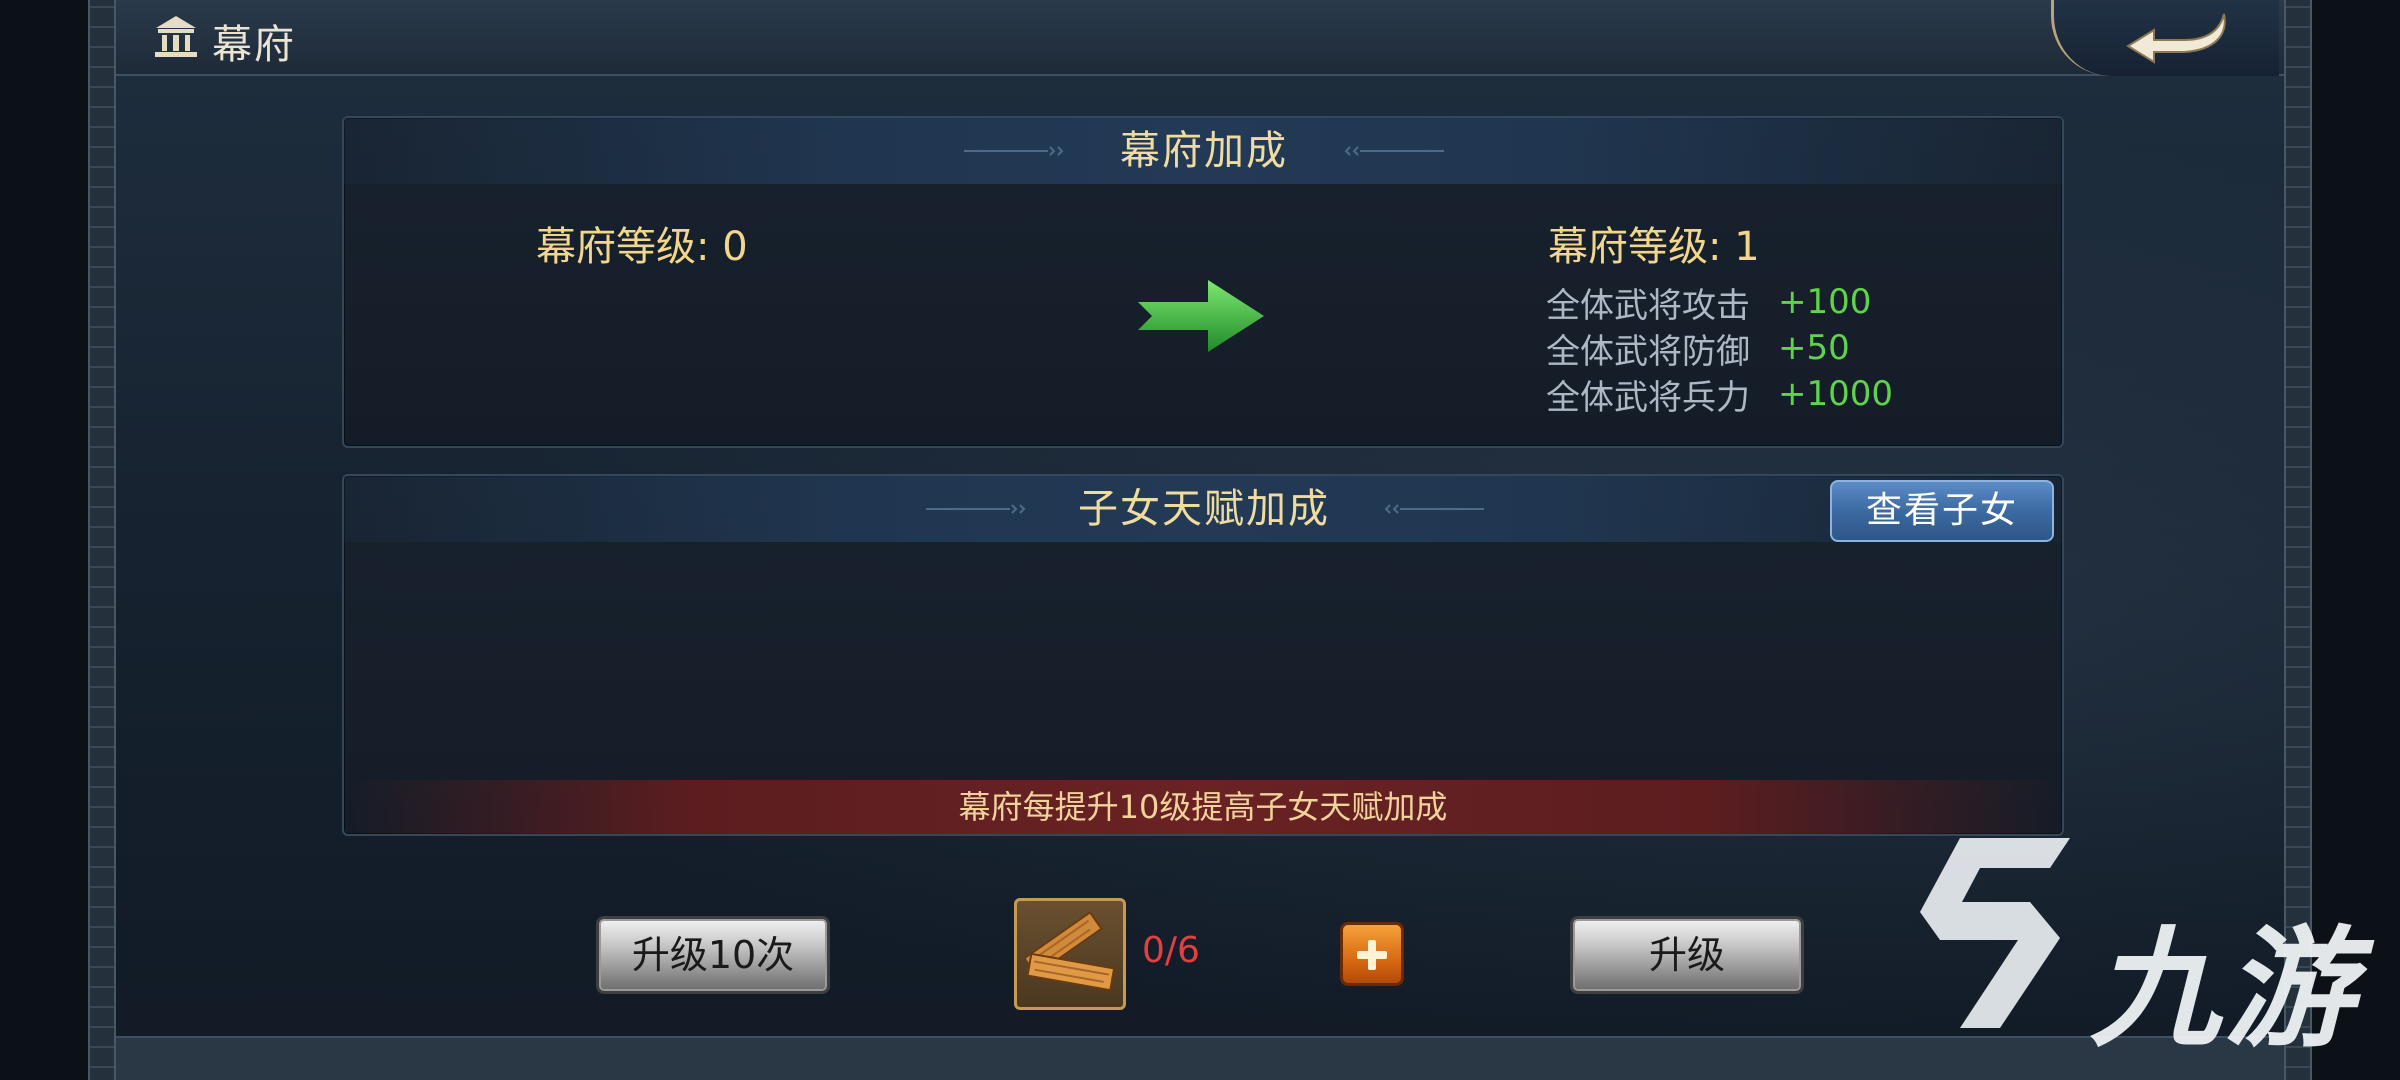 This screenshot has width=2400, height=1080. What do you see at coordinates (1200, 38) in the screenshot?
I see `top-bar: 幕府` at bounding box center [1200, 38].